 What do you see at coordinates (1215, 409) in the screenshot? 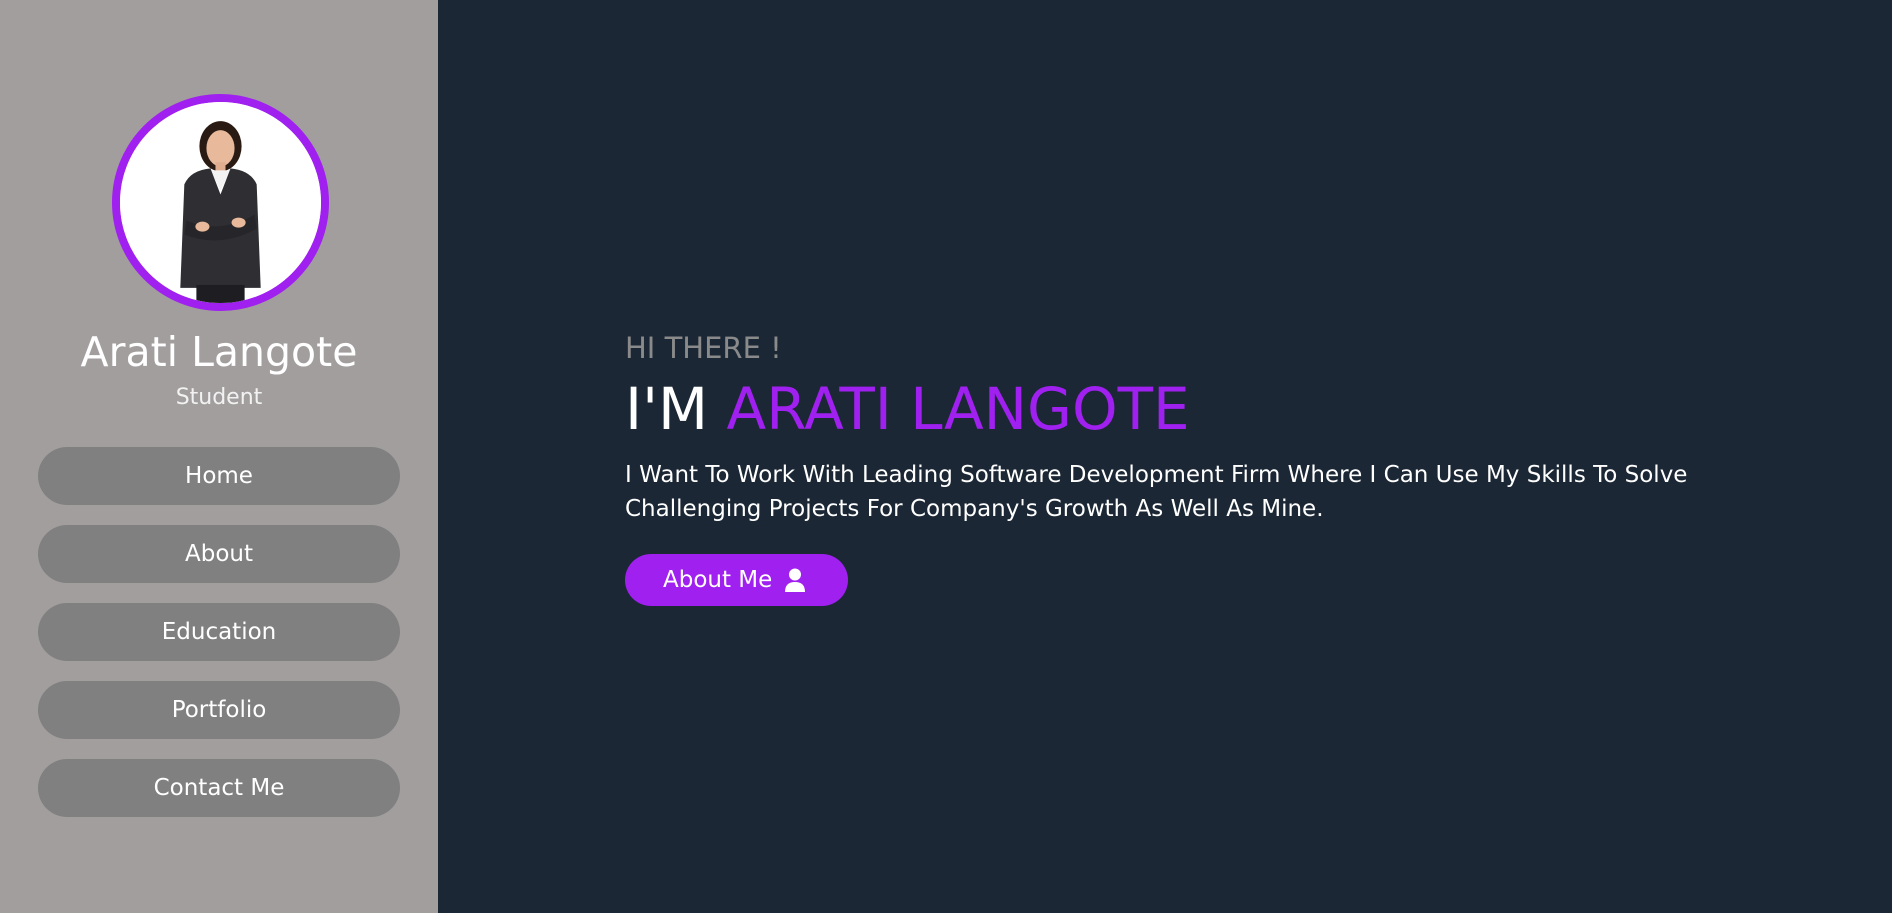
I see `hero-headline: I'M ARATI LANGOTE` at bounding box center [1215, 409].